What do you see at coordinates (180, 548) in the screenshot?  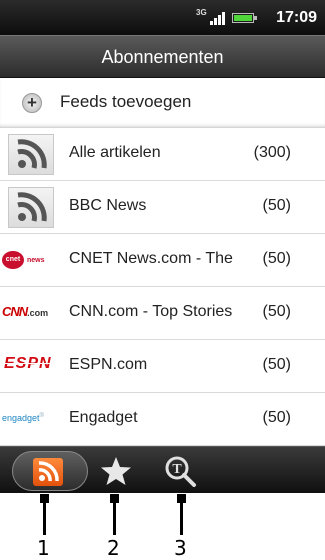 I see `callout-3-number: 3` at bounding box center [180, 548].